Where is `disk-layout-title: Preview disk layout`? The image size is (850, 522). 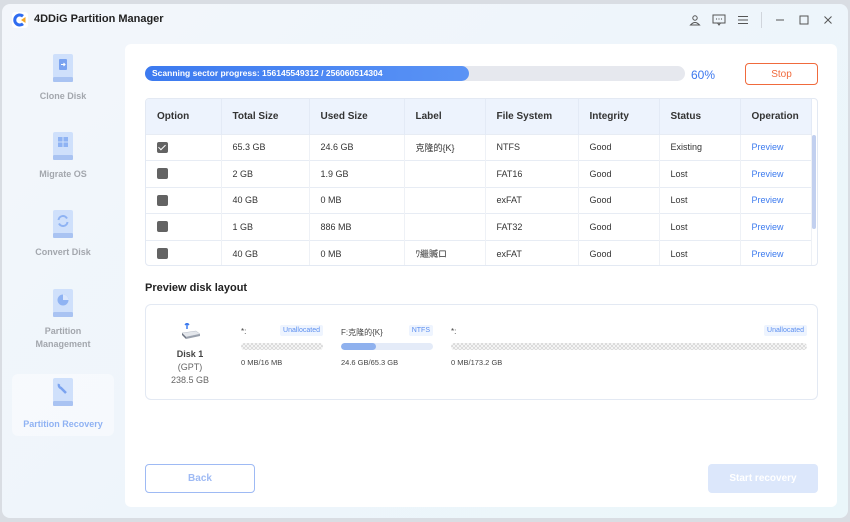 disk-layout-title: Preview disk layout is located at coordinates (196, 288).